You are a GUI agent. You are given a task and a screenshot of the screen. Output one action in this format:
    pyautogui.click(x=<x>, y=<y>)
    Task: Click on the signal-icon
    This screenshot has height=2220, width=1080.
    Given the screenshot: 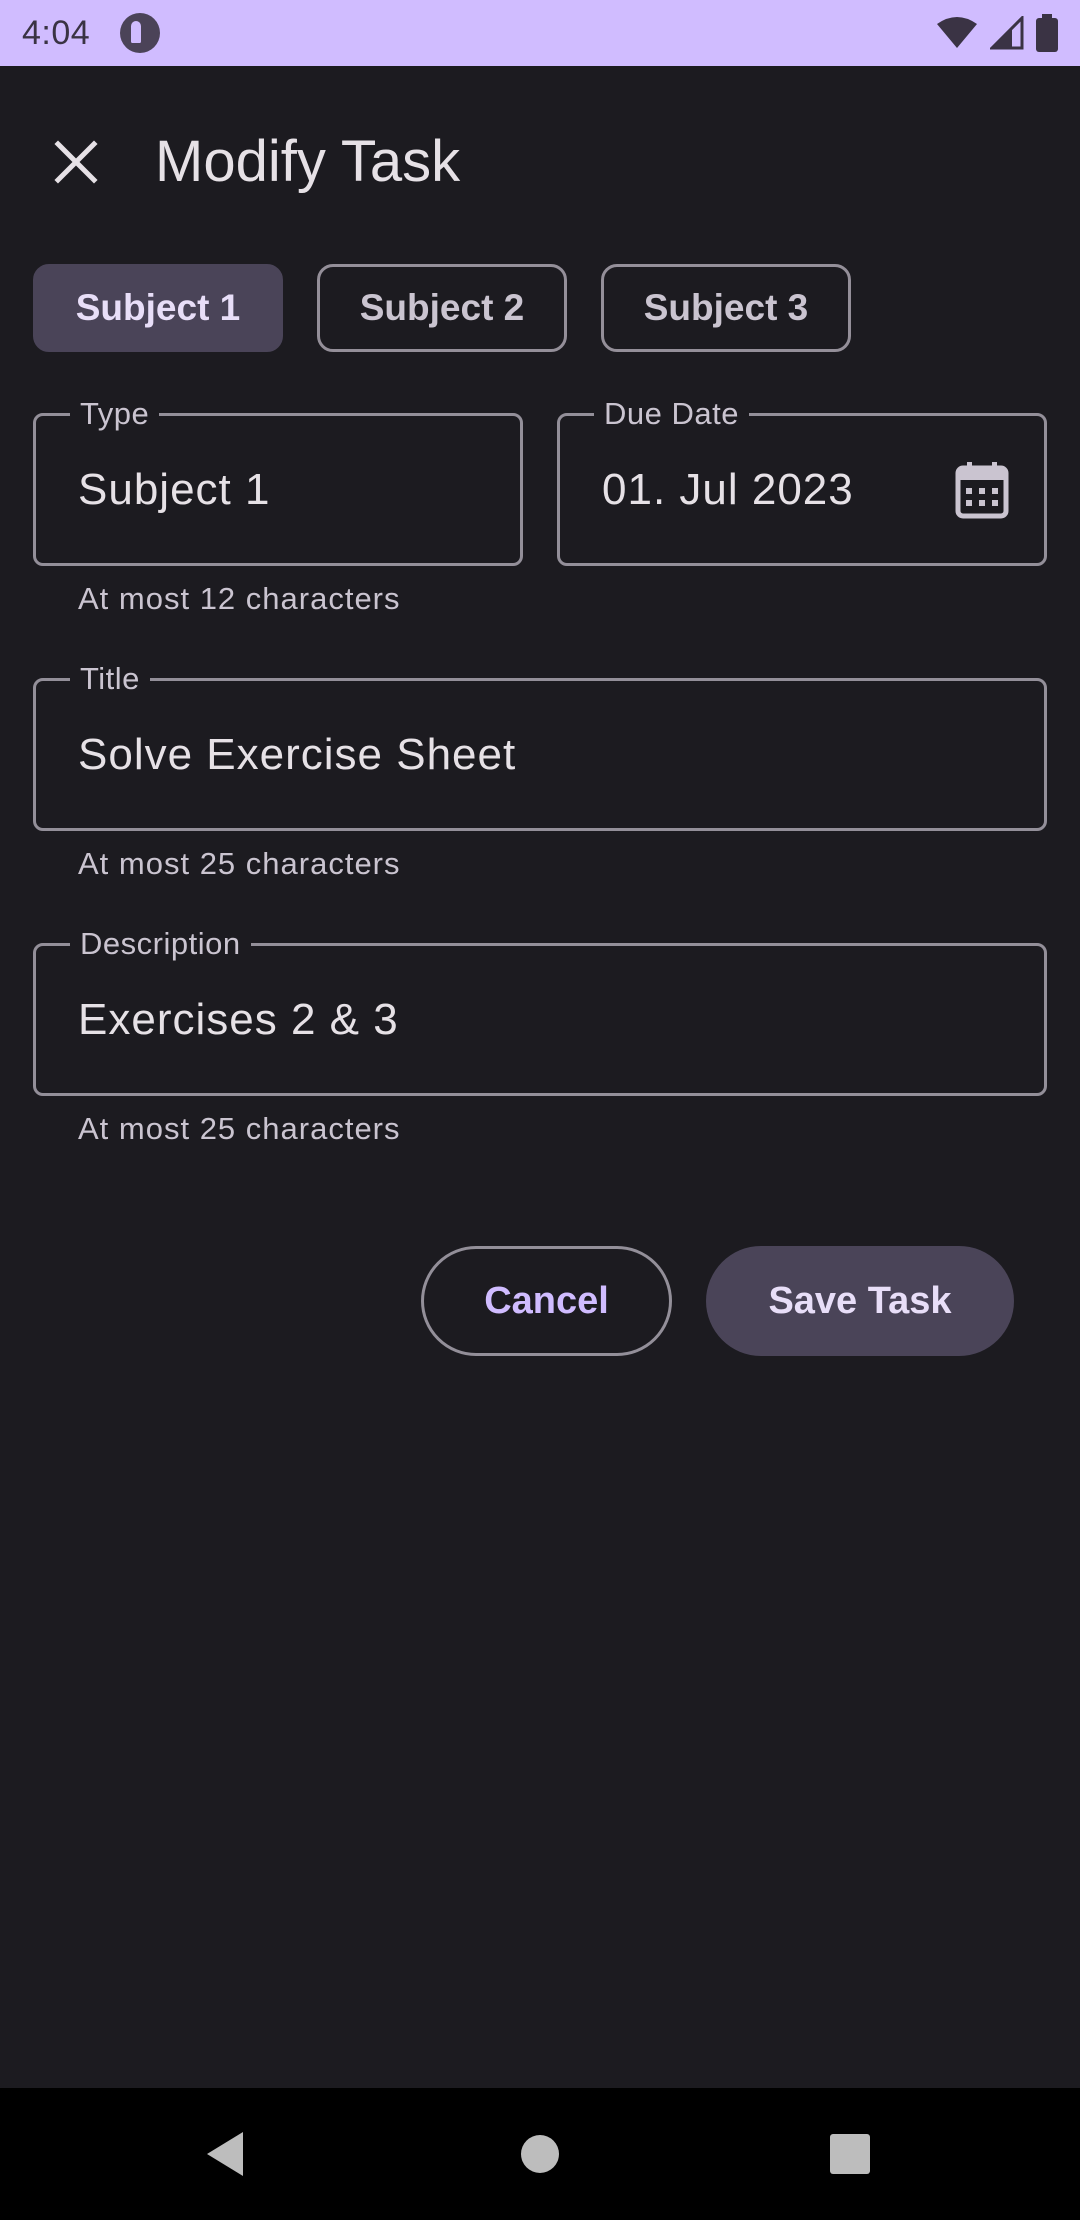 What is the action you would take?
    pyautogui.click(x=1007, y=33)
    